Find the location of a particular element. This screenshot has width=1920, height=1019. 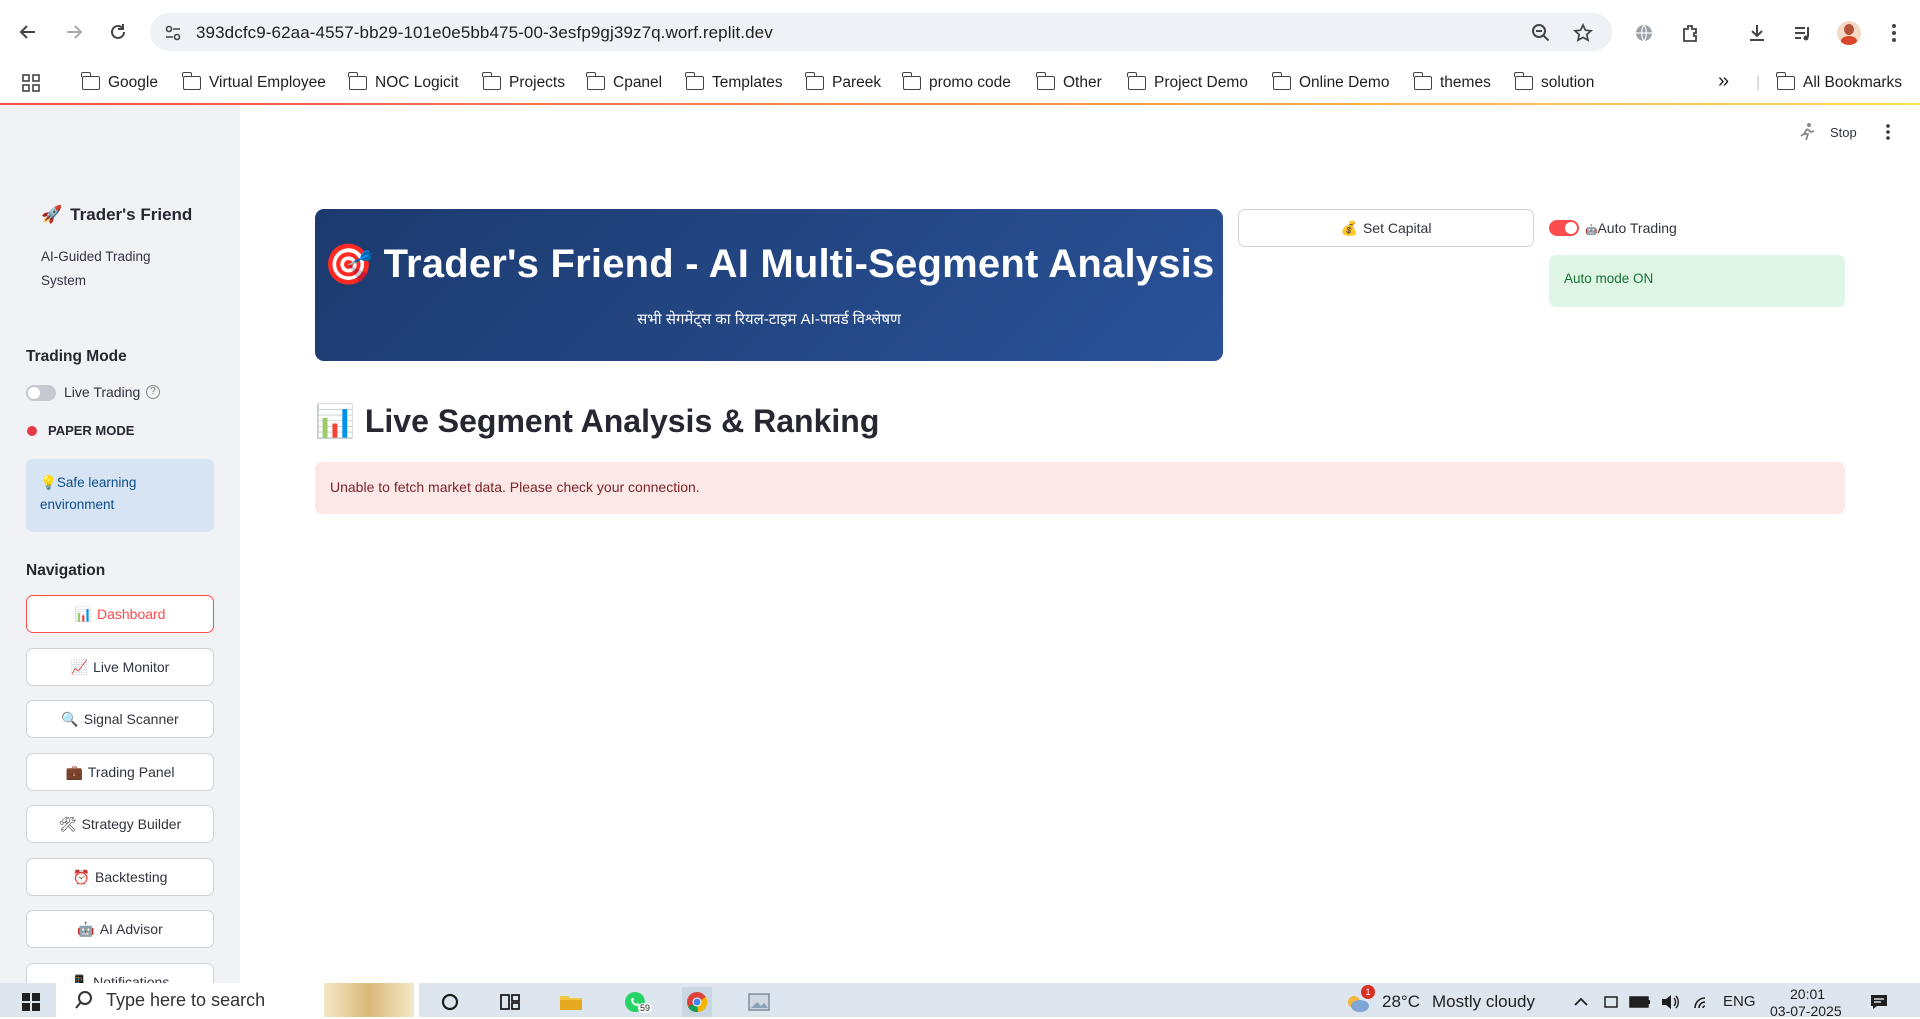

trading-mode-title: Trading Mode is located at coordinates (76, 356).